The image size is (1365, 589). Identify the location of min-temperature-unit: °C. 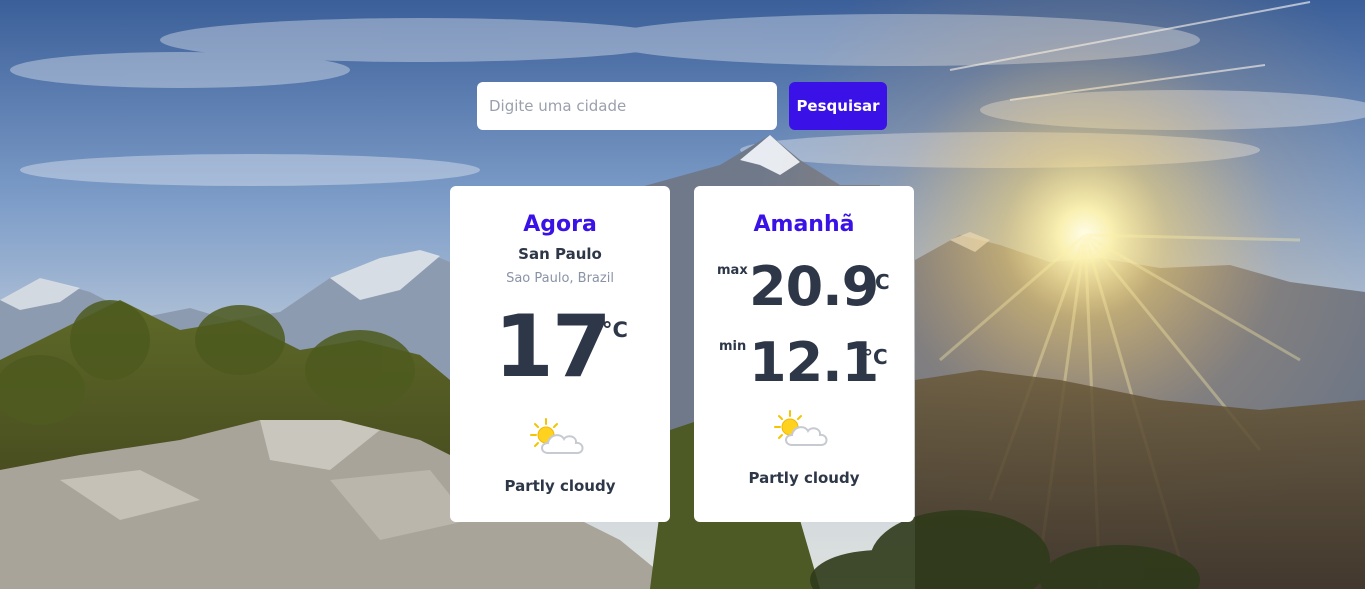
(875, 357).